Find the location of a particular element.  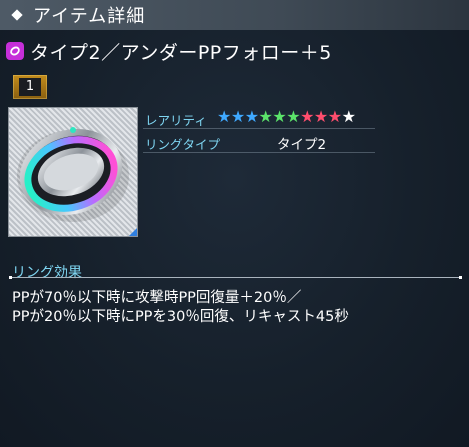

effect-divider is located at coordinates (236, 277).